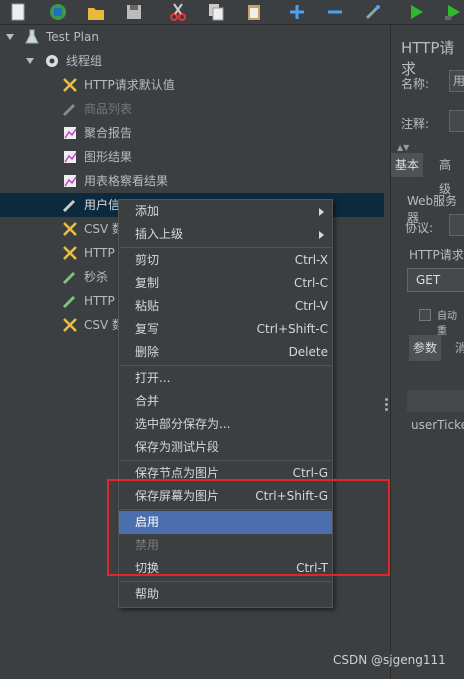 This screenshot has height=679, width=464. I want to click on menu-item-label: 复写, so click(147, 329).